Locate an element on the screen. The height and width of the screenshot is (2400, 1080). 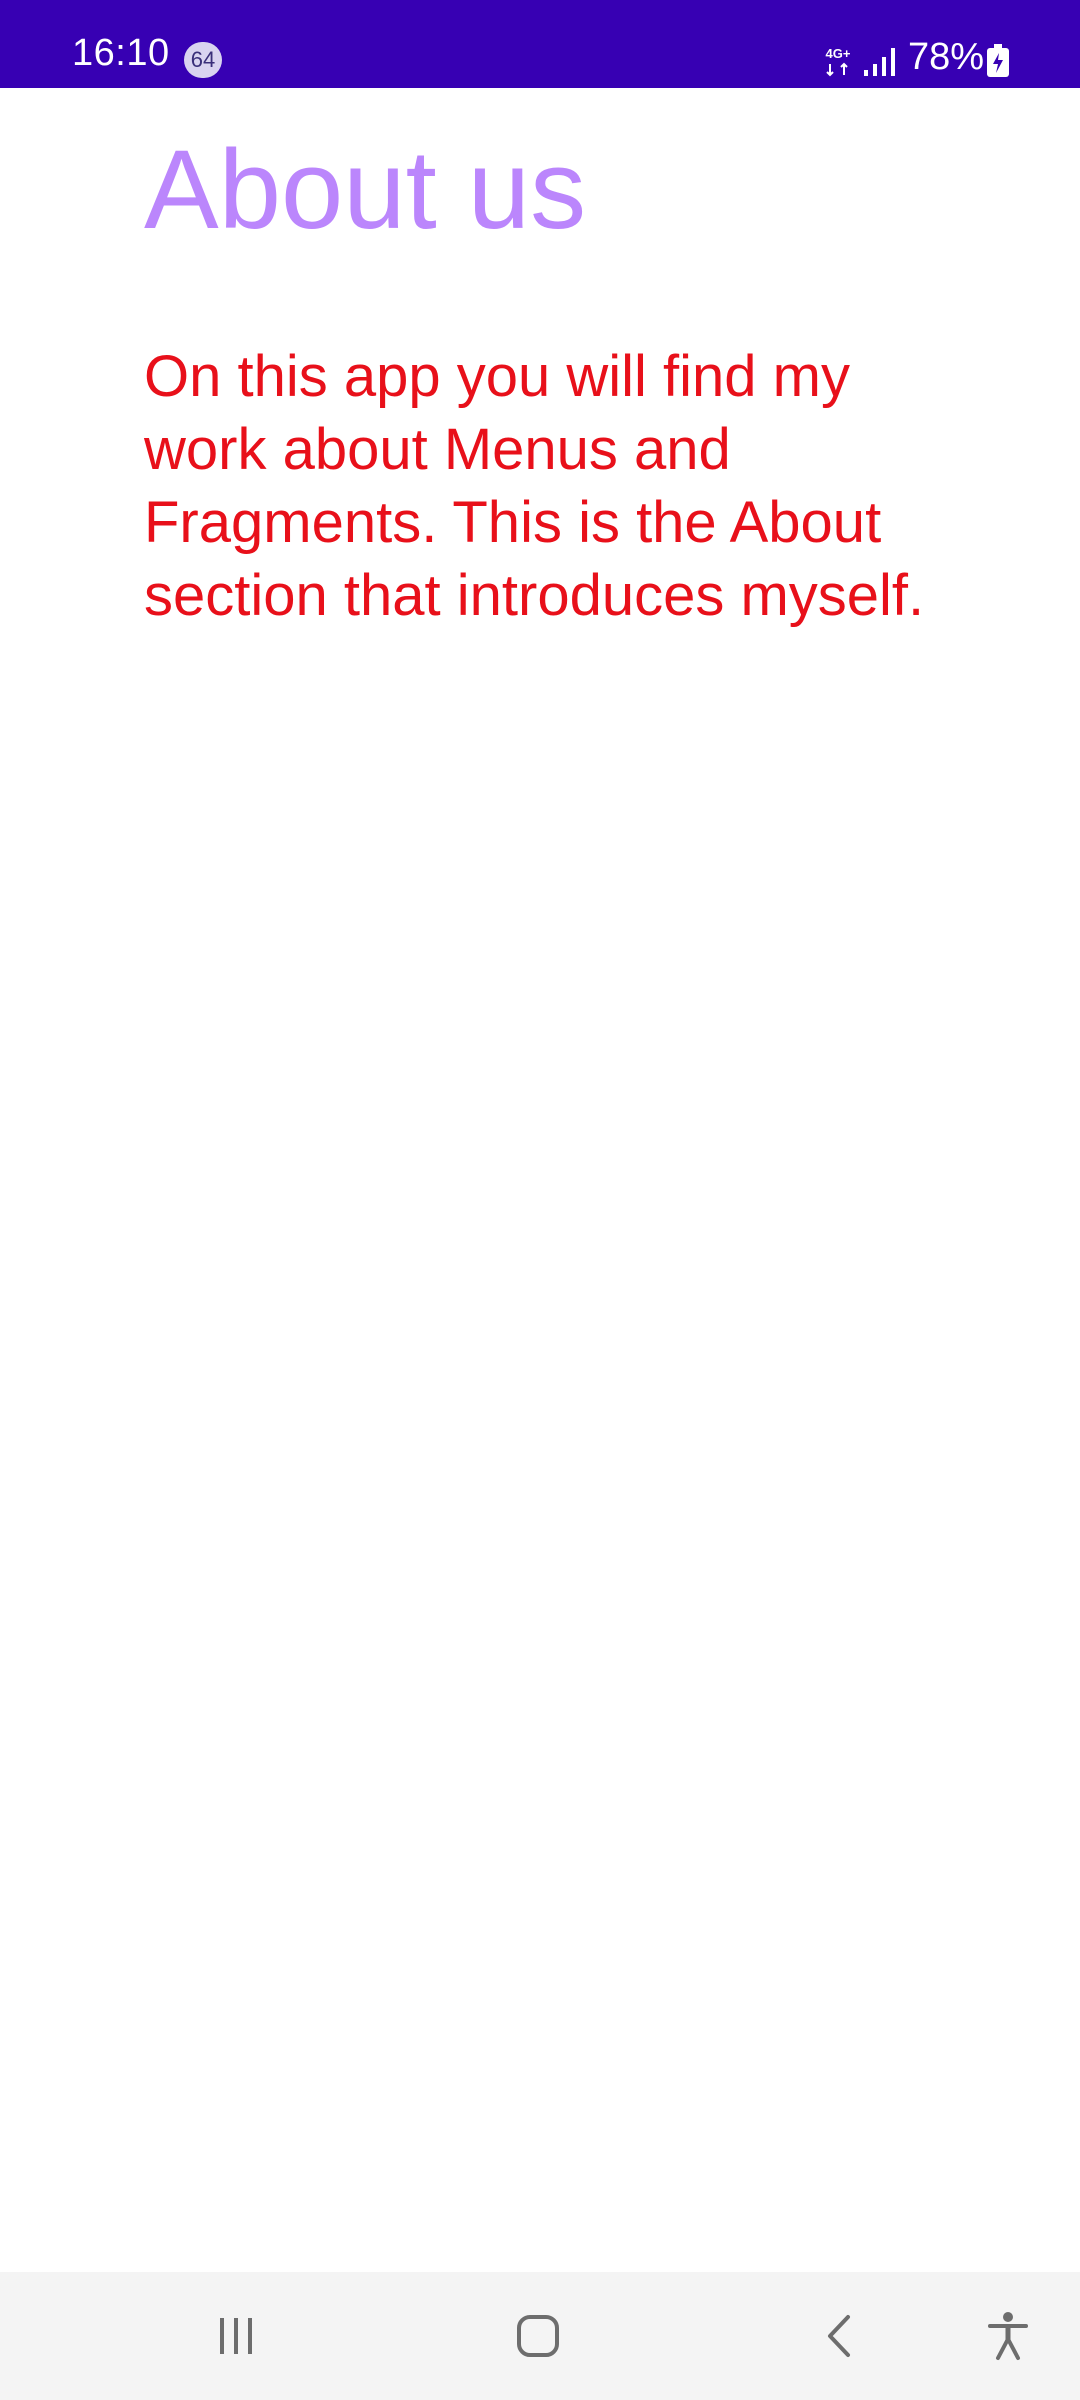
page-title: About us is located at coordinates (365, 189).